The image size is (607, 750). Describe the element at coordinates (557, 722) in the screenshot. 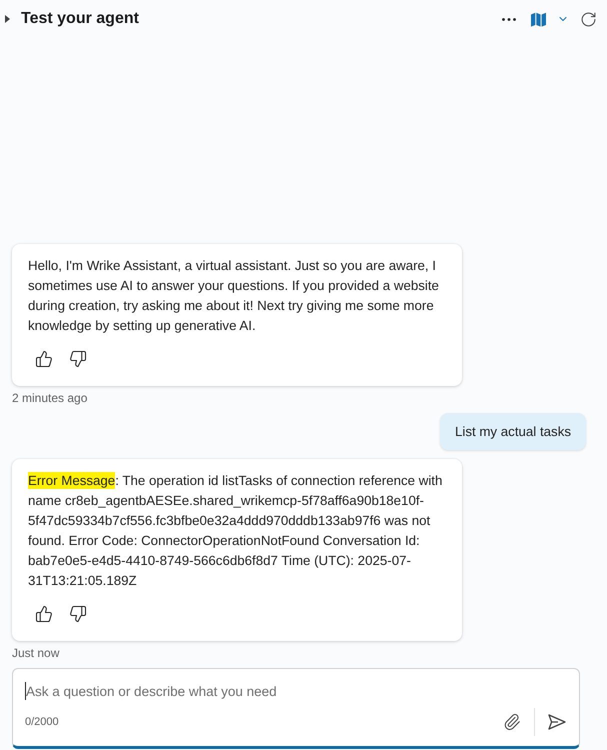

I see `send-icon` at that location.